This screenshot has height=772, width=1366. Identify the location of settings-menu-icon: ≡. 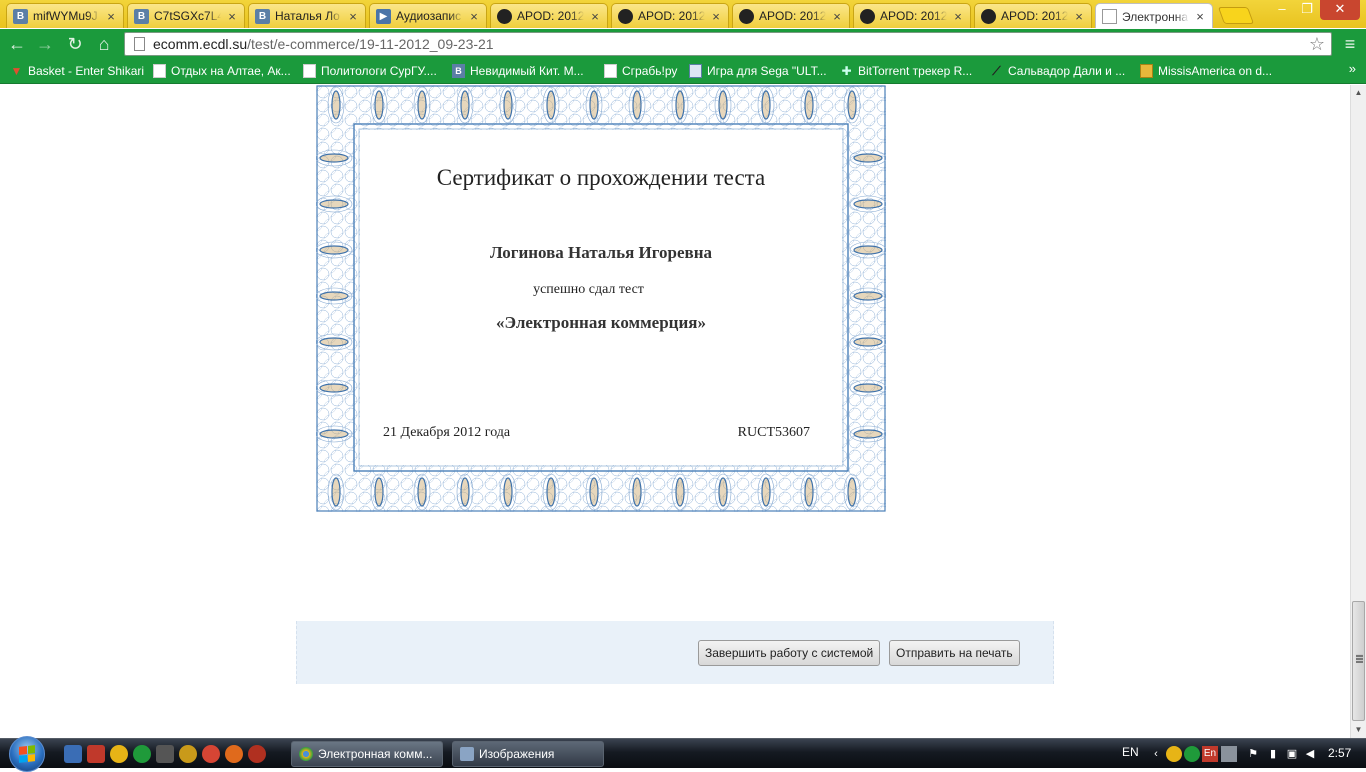
(1350, 44).